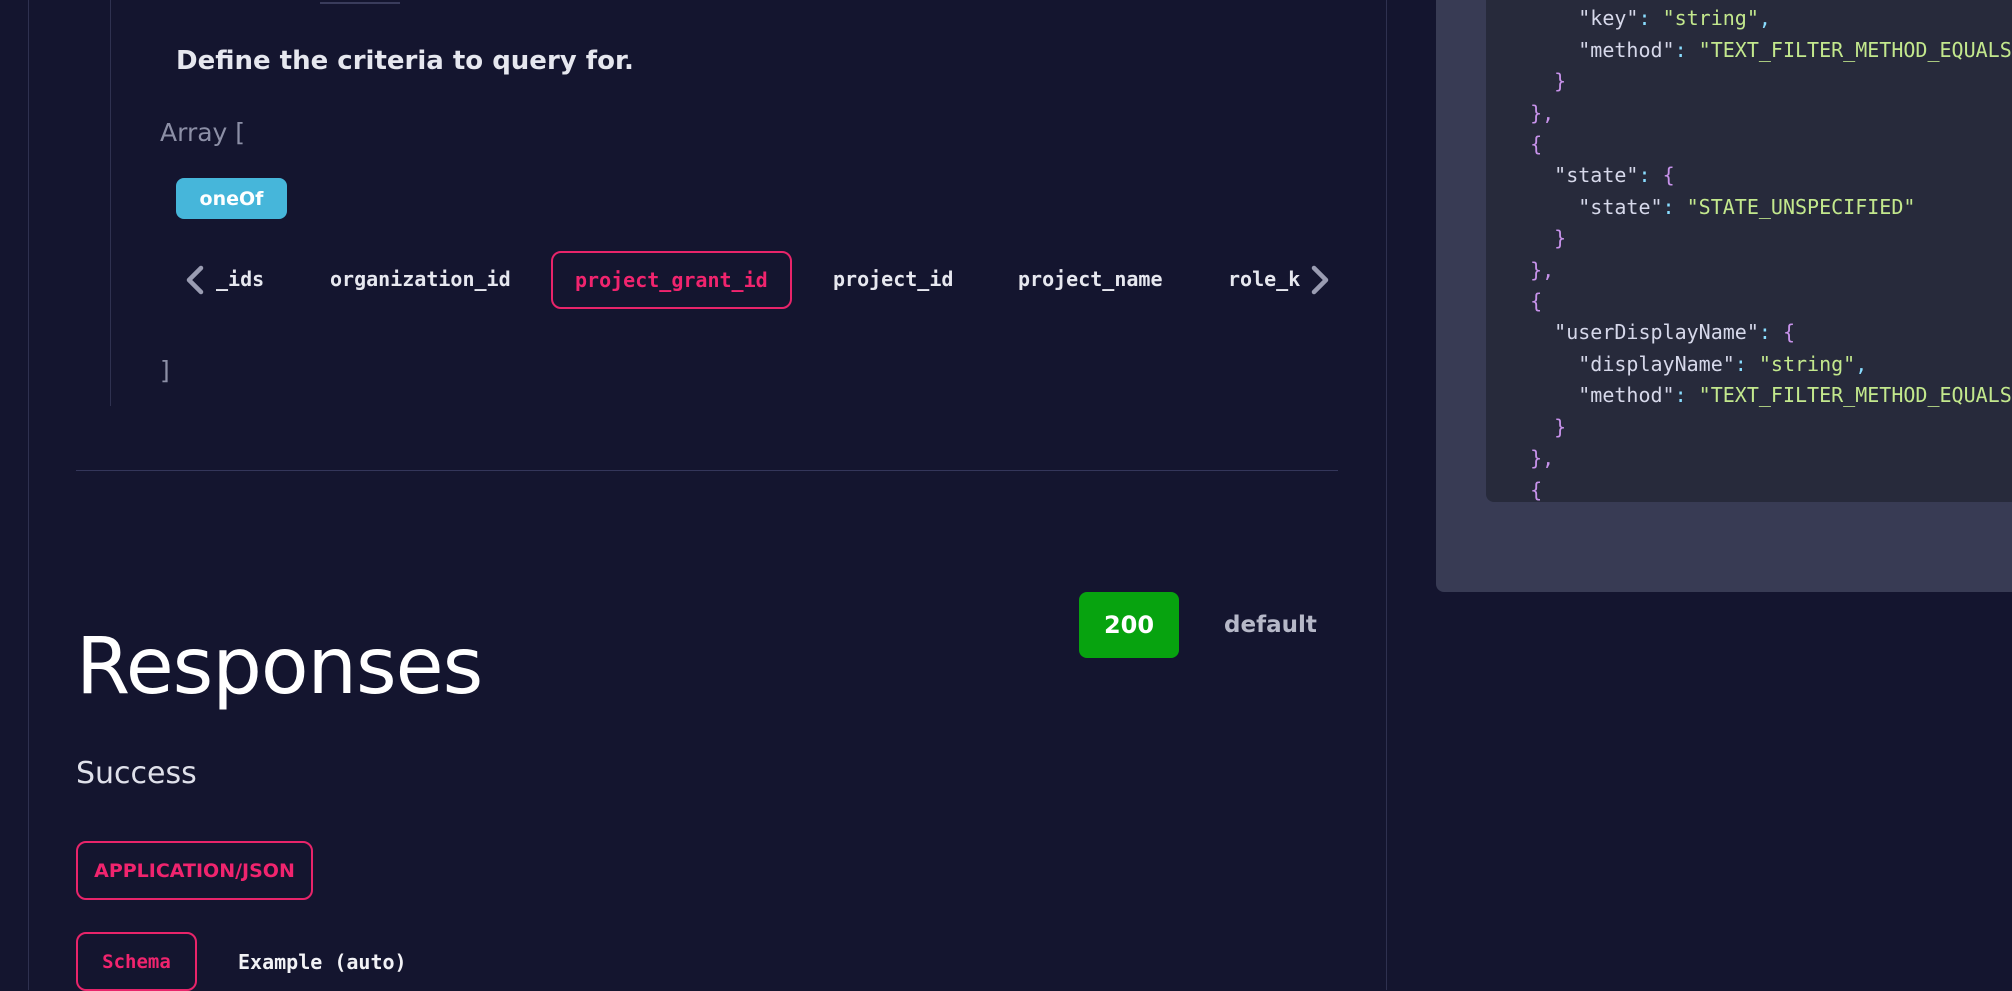 Image resolution: width=2012 pixels, height=991 pixels. Describe the element at coordinates (1264, 279) in the screenshot. I see `tab-role-key: role_k` at that location.